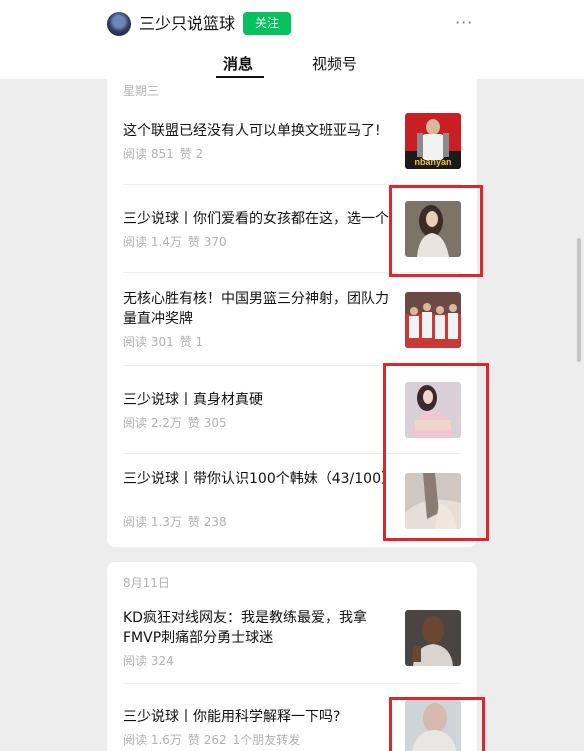 This screenshot has width=584, height=751. Describe the element at coordinates (191, 342) in the screenshot. I see `like-count: 赞 1` at that location.